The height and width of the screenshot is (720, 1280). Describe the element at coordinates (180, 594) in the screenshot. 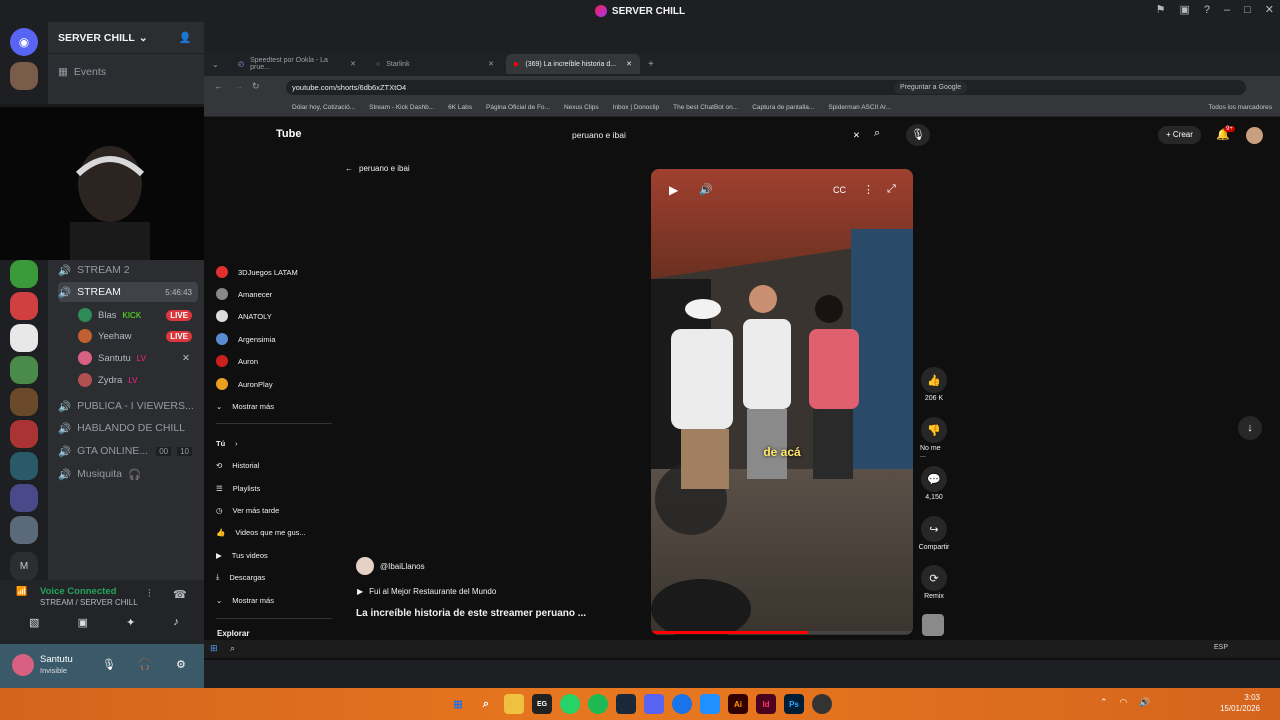

I see `disconnect-icon: ☎` at that location.